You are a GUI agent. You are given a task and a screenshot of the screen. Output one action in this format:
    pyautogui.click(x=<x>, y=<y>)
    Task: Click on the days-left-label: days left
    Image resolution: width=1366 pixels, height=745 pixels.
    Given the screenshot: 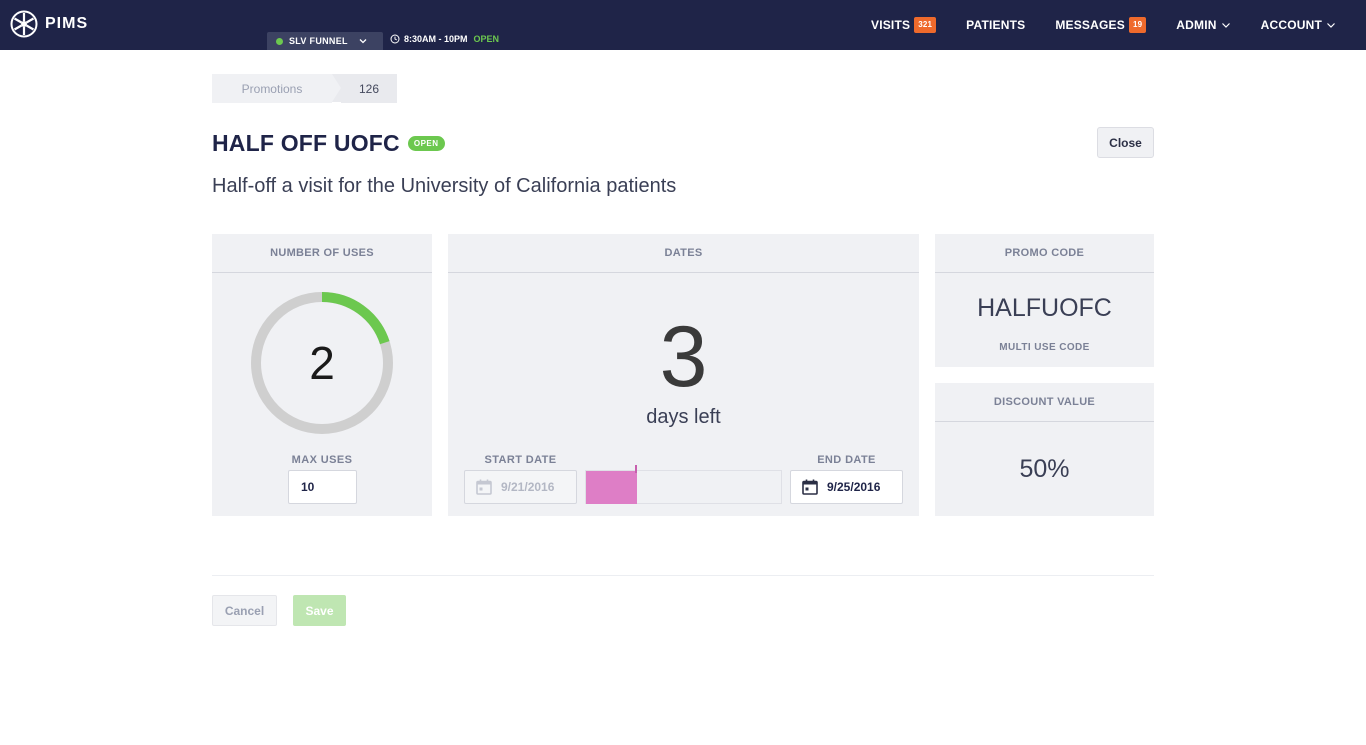 What is the action you would take?
    pyautogui.click(x=683, y=417)
    